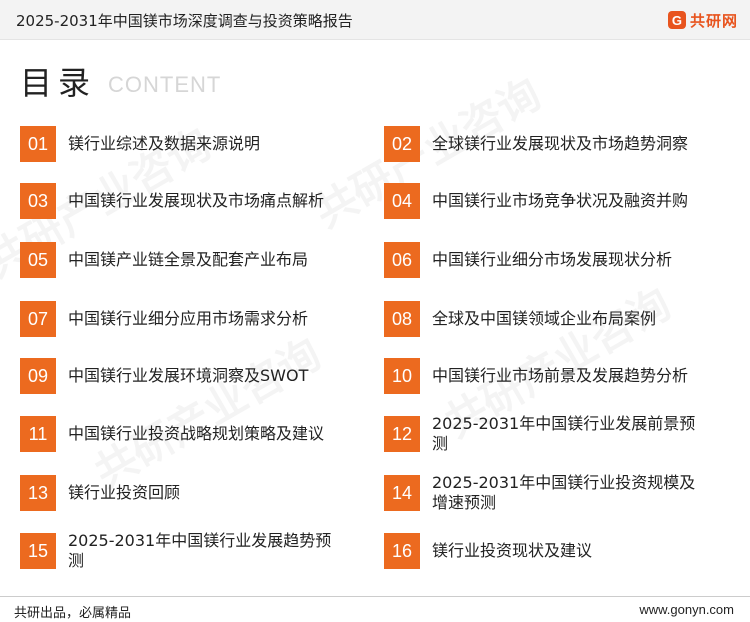  Describe the element at coordinates (164, 143) in the screenshot. I see `toc-item-label: 镁行业综述及数据来源说明` at that location.